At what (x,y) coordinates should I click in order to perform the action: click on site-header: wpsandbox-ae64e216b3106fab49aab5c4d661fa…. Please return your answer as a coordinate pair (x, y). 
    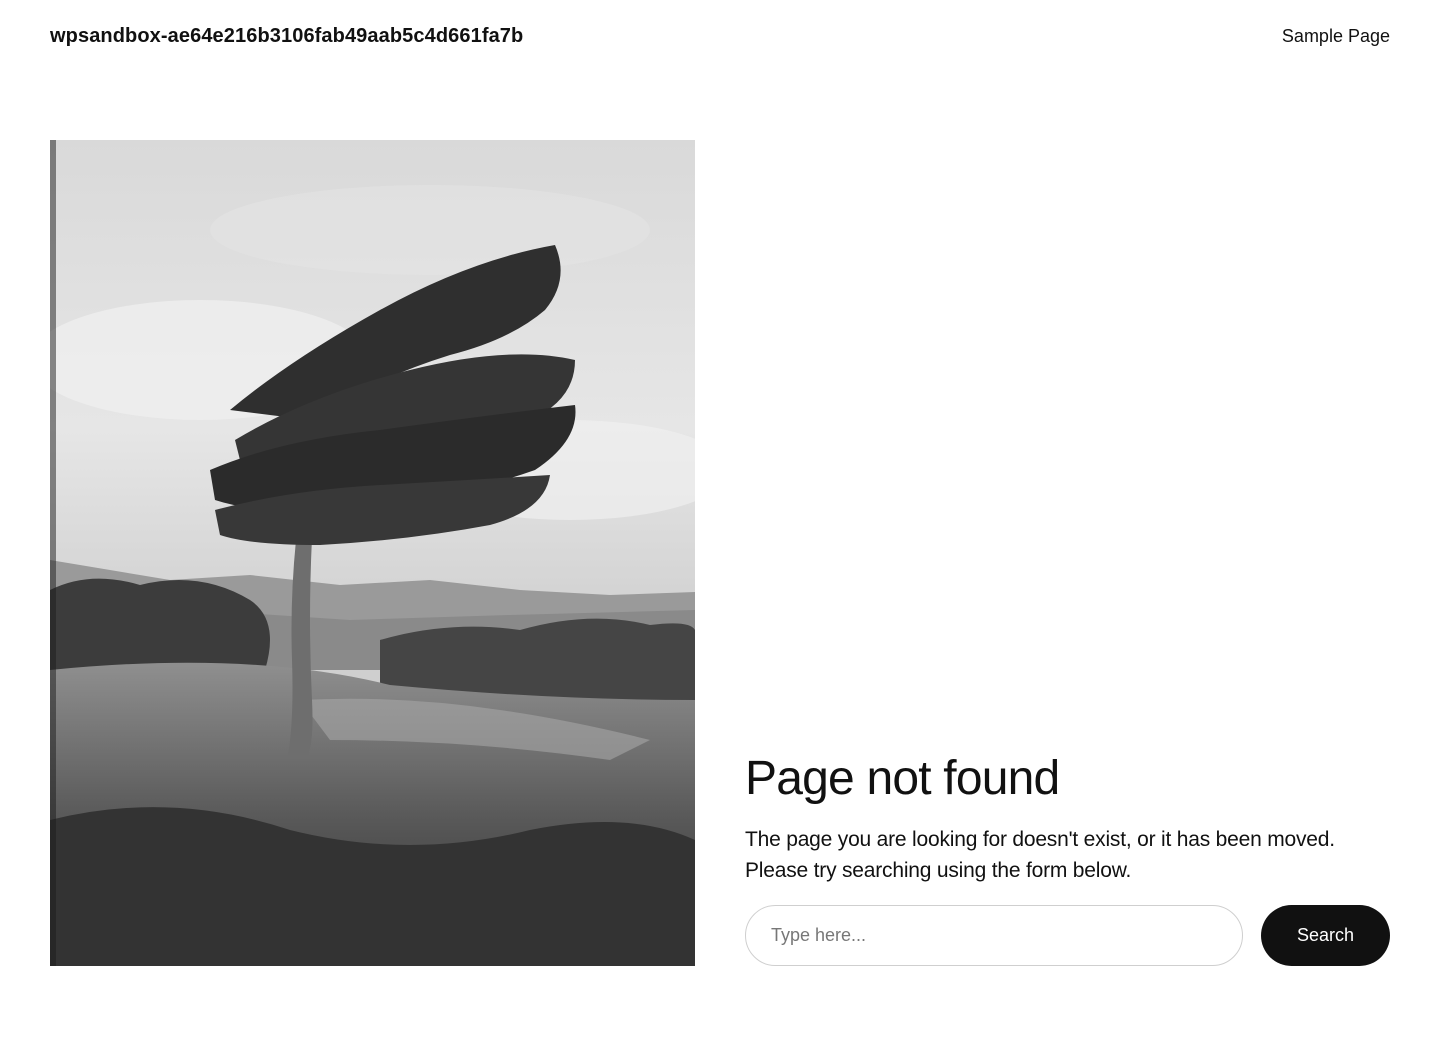
    Looking at the image, I should click on (720, 36).